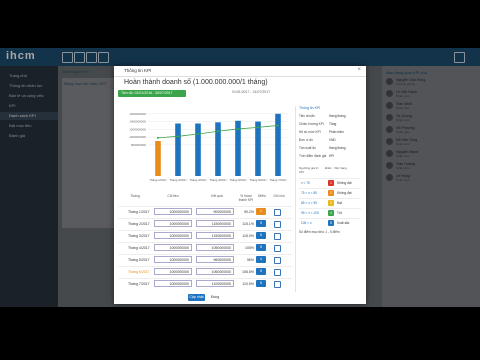  Describe the element at coordinates (307, 148) in the screenshot. I see `info-key: Tần suất đo` at that location.